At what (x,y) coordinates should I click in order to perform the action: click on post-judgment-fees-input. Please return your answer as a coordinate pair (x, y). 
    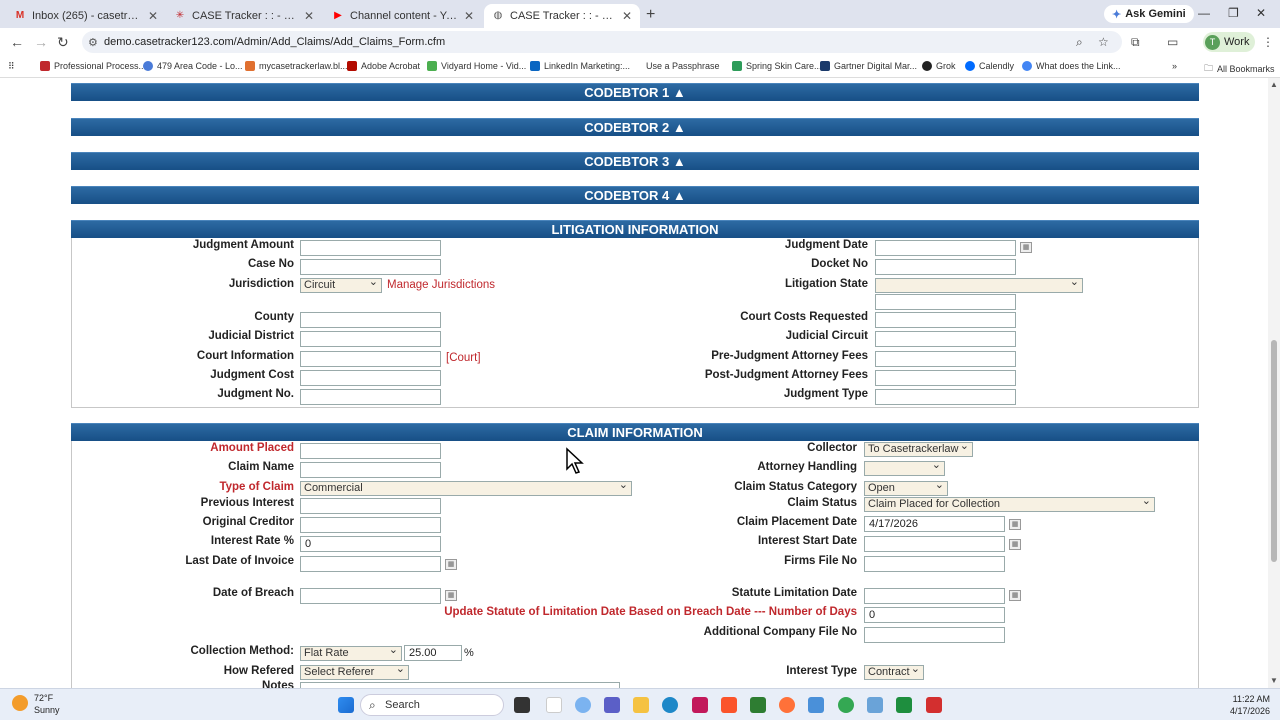
    Looking at the image, I should click on (945, 378).